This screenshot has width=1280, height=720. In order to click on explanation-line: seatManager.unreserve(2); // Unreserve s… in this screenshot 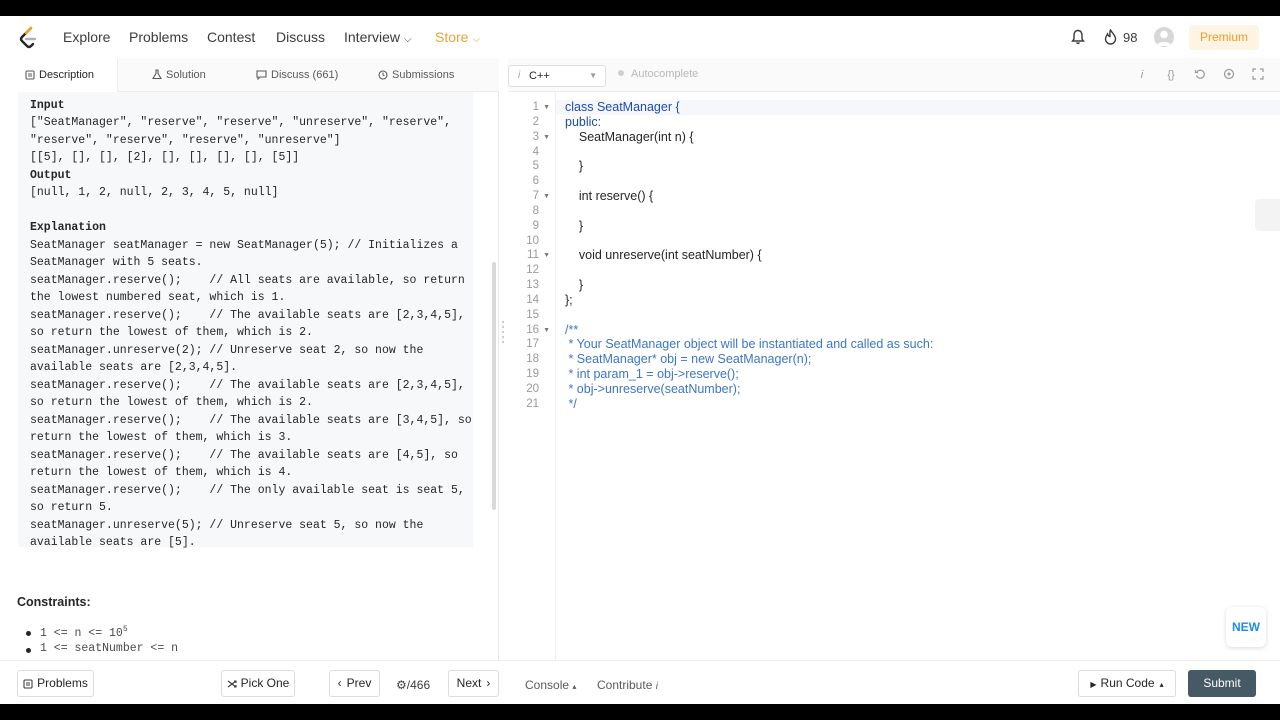, I will do `click(227, 350)`.